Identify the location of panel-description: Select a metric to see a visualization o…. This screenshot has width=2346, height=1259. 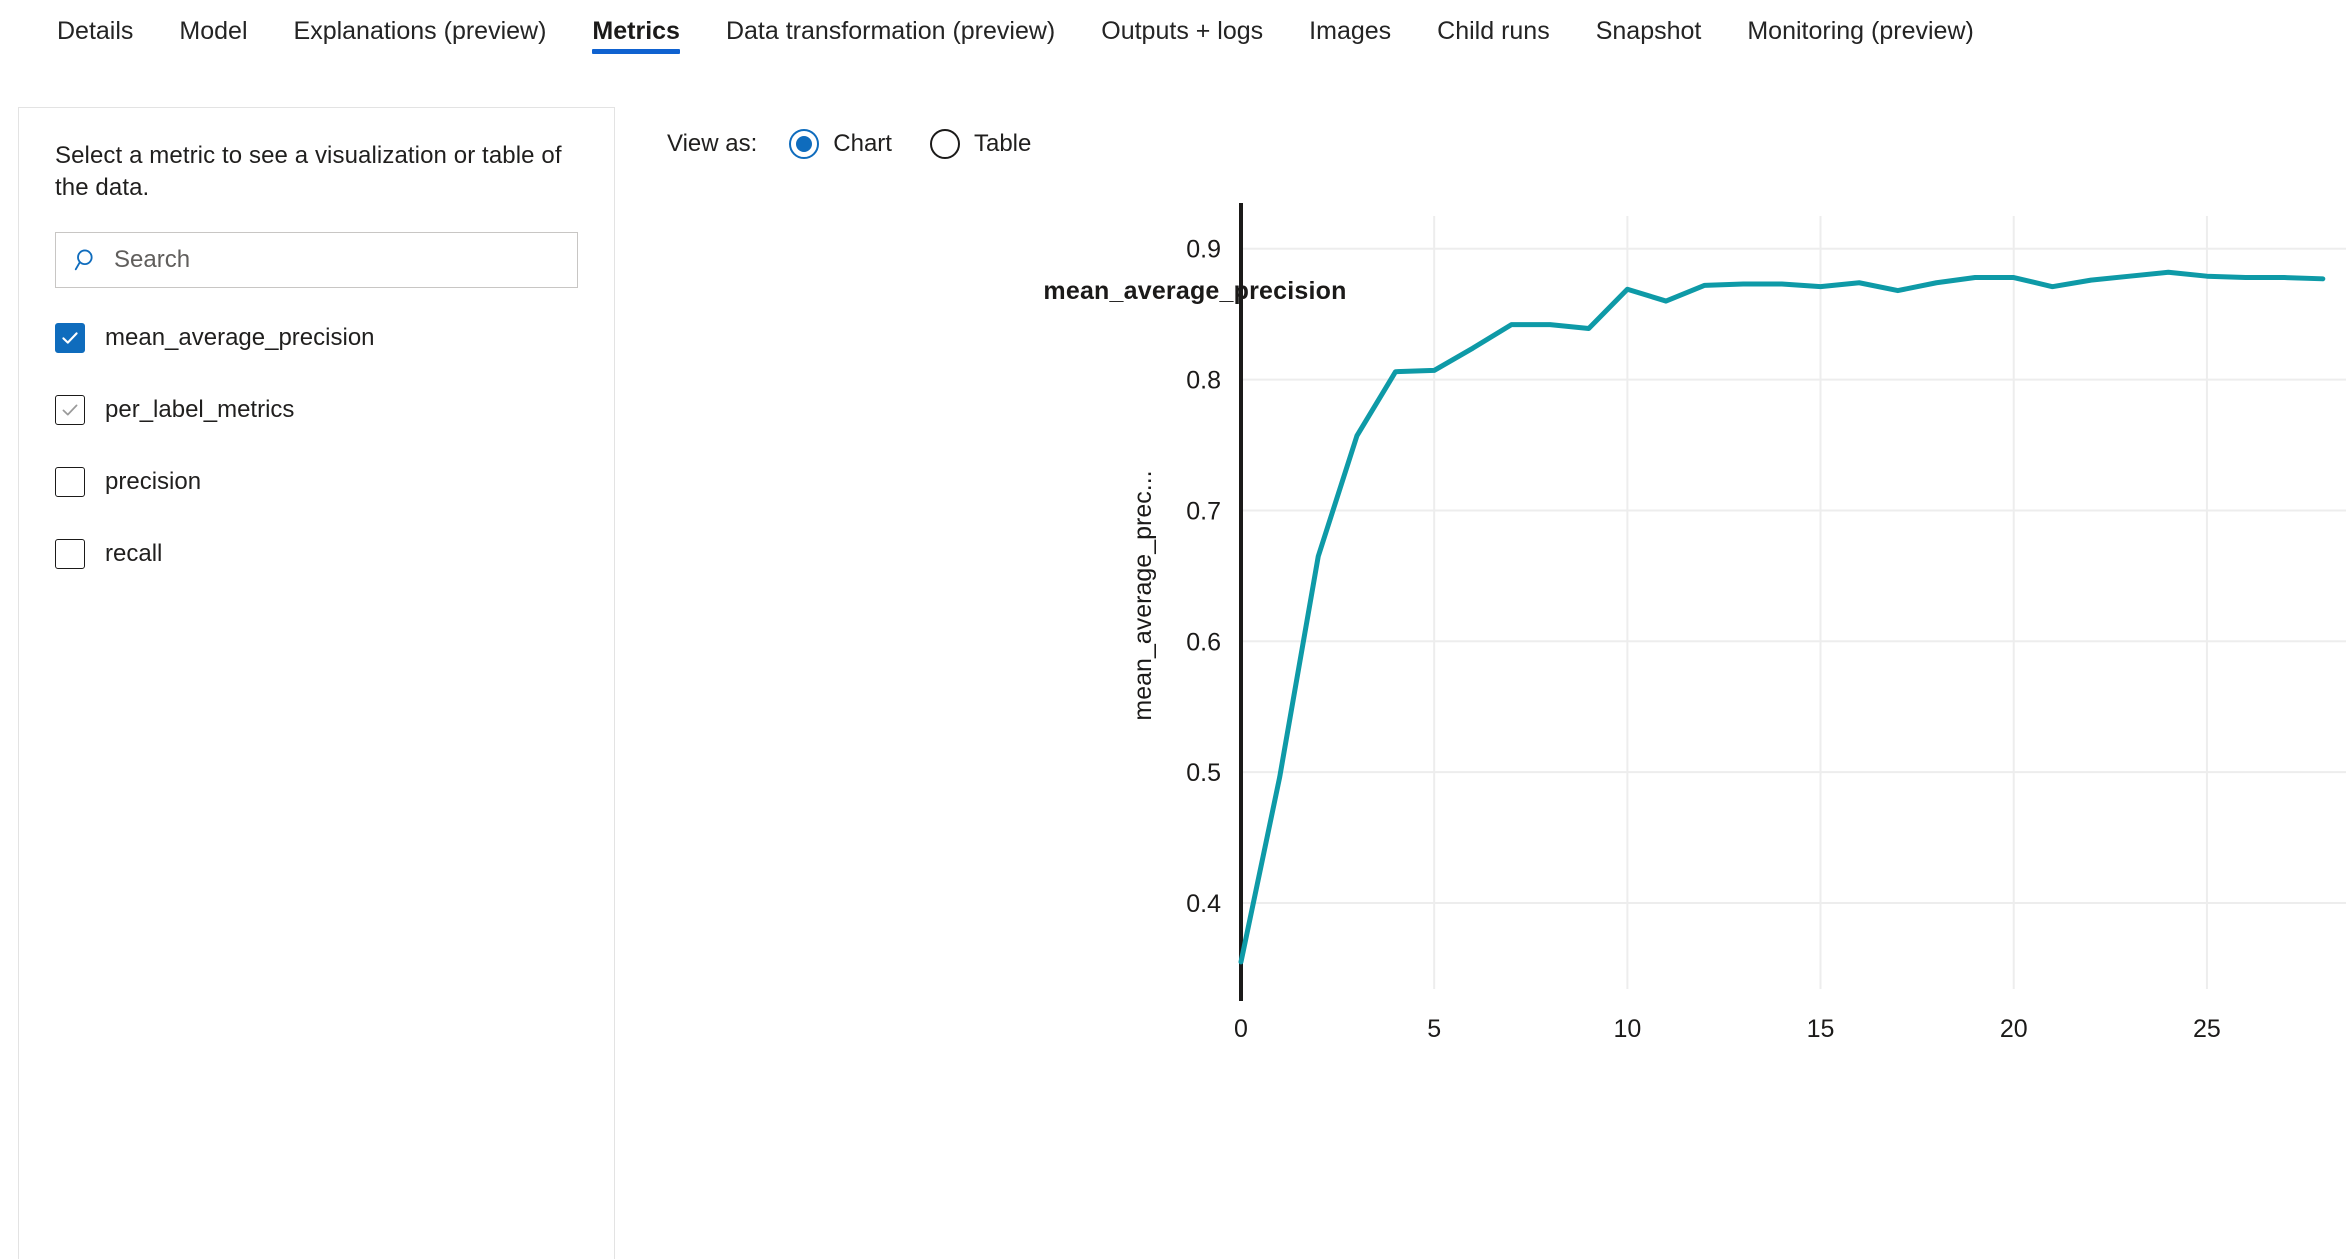
(308, 171).